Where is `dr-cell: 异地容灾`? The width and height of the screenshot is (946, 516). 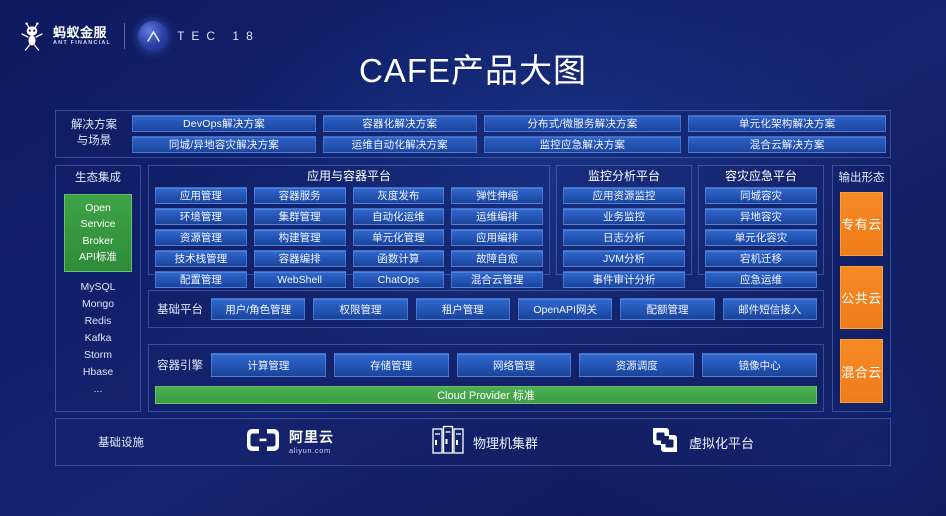 dr-cell: 异地容灾 is located at coordinates (761, 216).